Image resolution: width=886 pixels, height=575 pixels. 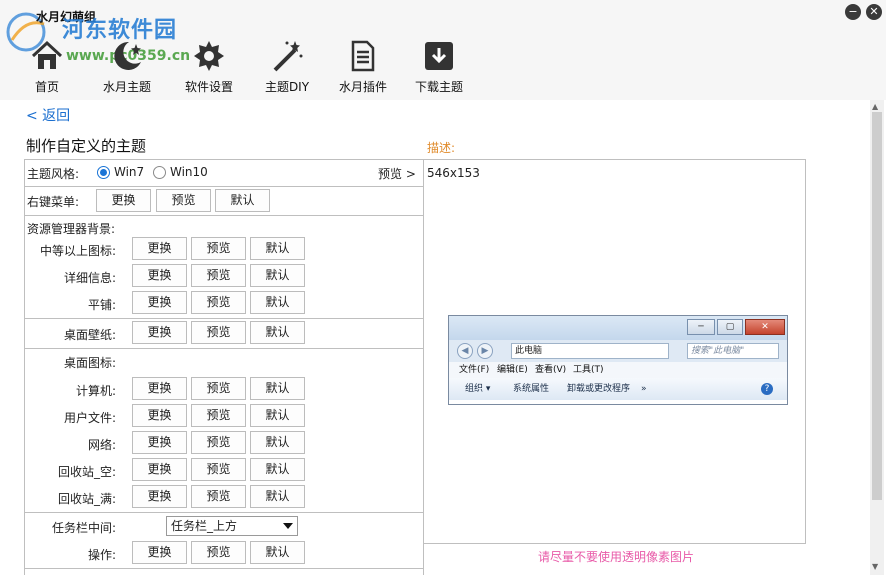 I want to click on radio-win10-label: Win10, so click(x=189, y=172).